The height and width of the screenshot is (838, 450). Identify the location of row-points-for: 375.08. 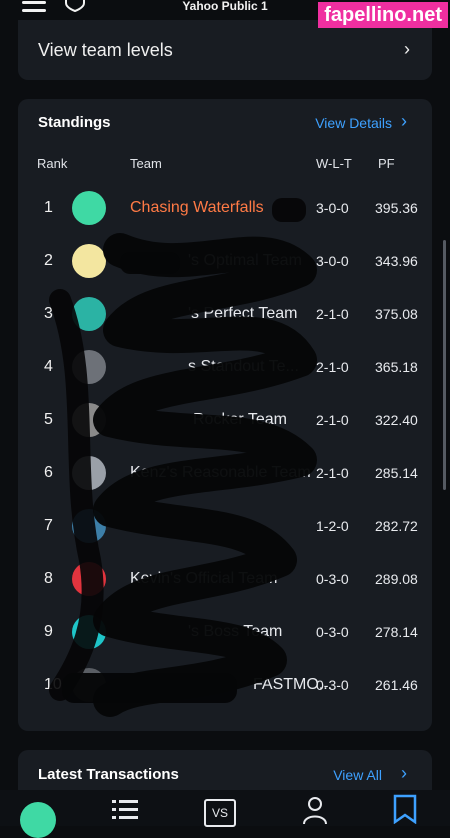
(396, 314).